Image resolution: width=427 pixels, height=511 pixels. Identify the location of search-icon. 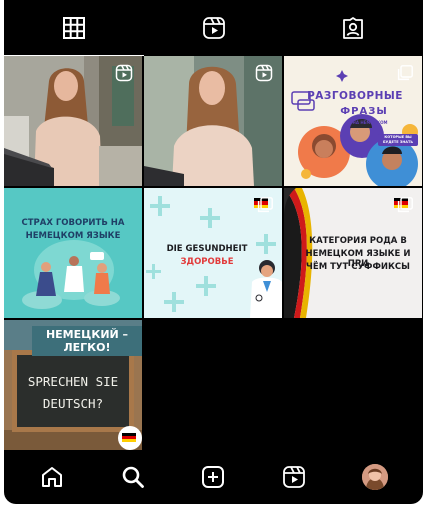
(133, 477).